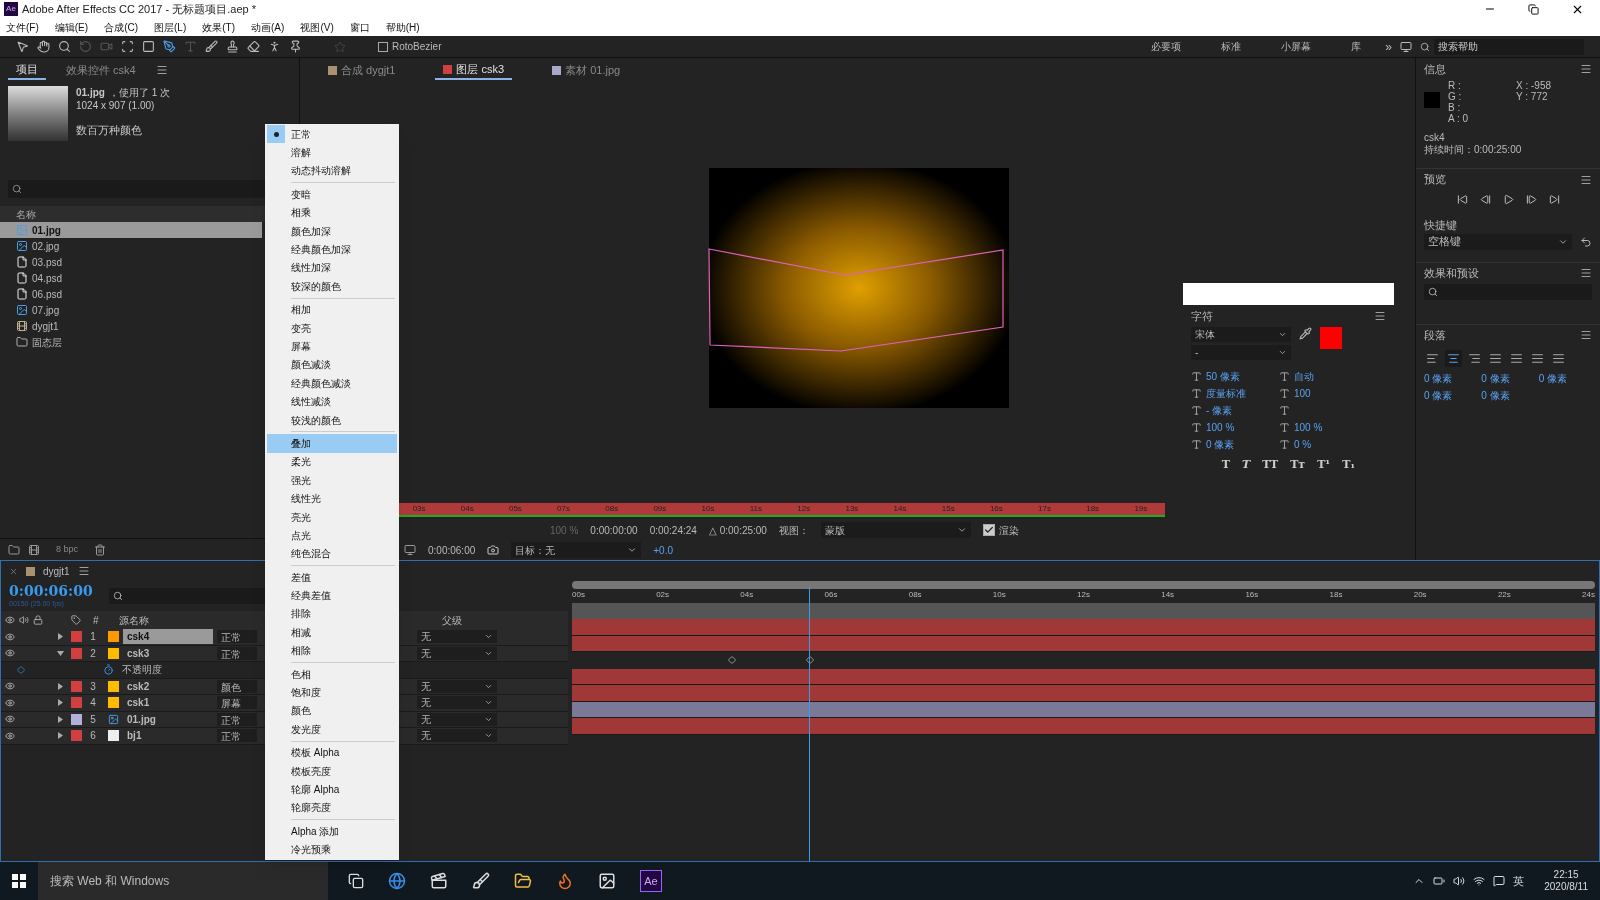 The image size is (1600, 900). I want to click on input-method-text: 英, so click(1519, 881).